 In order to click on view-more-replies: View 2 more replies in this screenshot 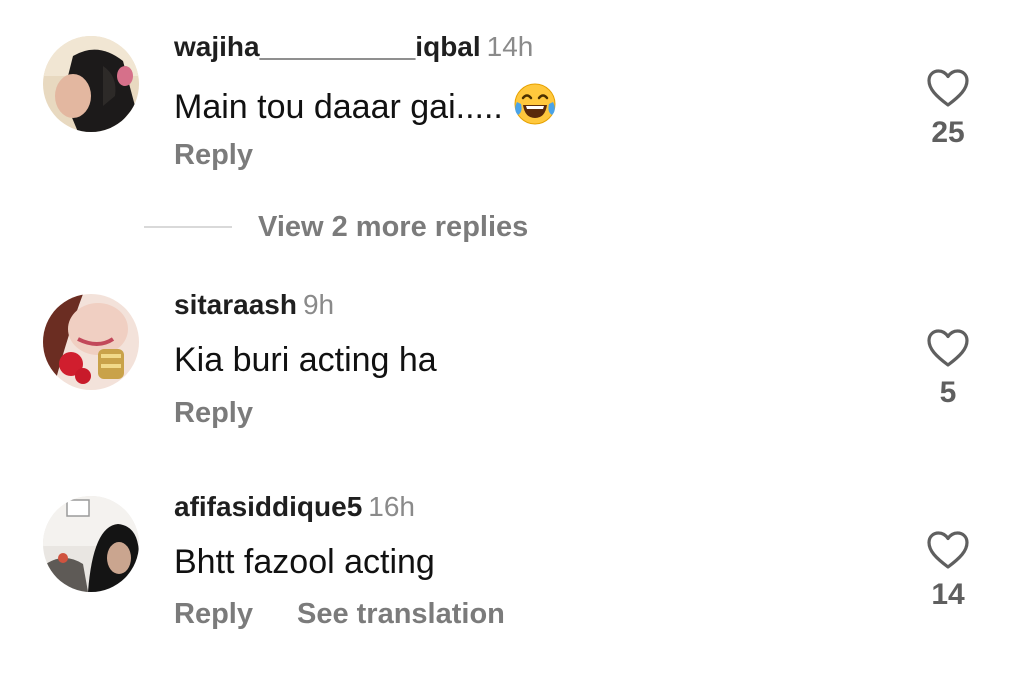, I will do `click(336, 227)`.